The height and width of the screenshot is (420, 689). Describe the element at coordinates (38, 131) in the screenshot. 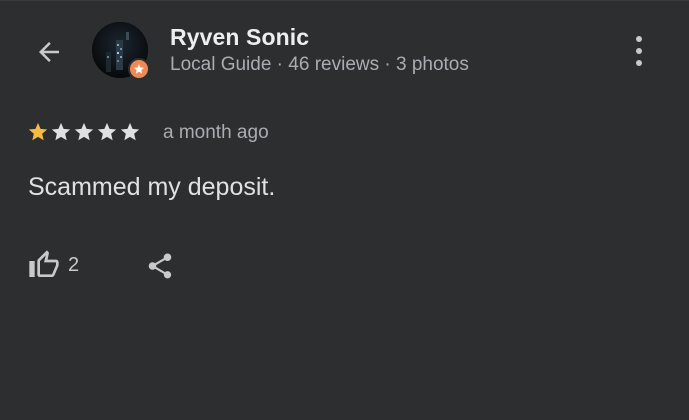

I see `star-filled-icon` at that location.